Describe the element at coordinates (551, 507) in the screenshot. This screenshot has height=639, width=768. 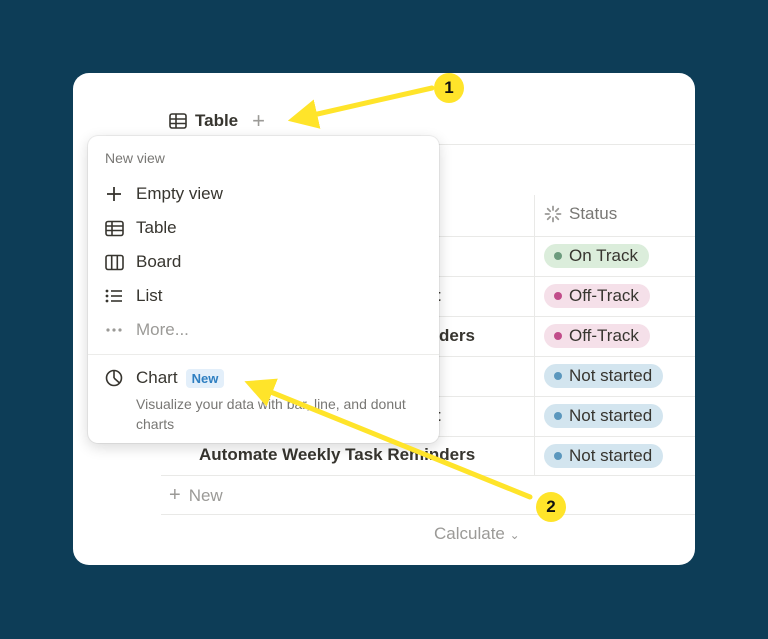
I see `annotation-callout: 2` at that location.